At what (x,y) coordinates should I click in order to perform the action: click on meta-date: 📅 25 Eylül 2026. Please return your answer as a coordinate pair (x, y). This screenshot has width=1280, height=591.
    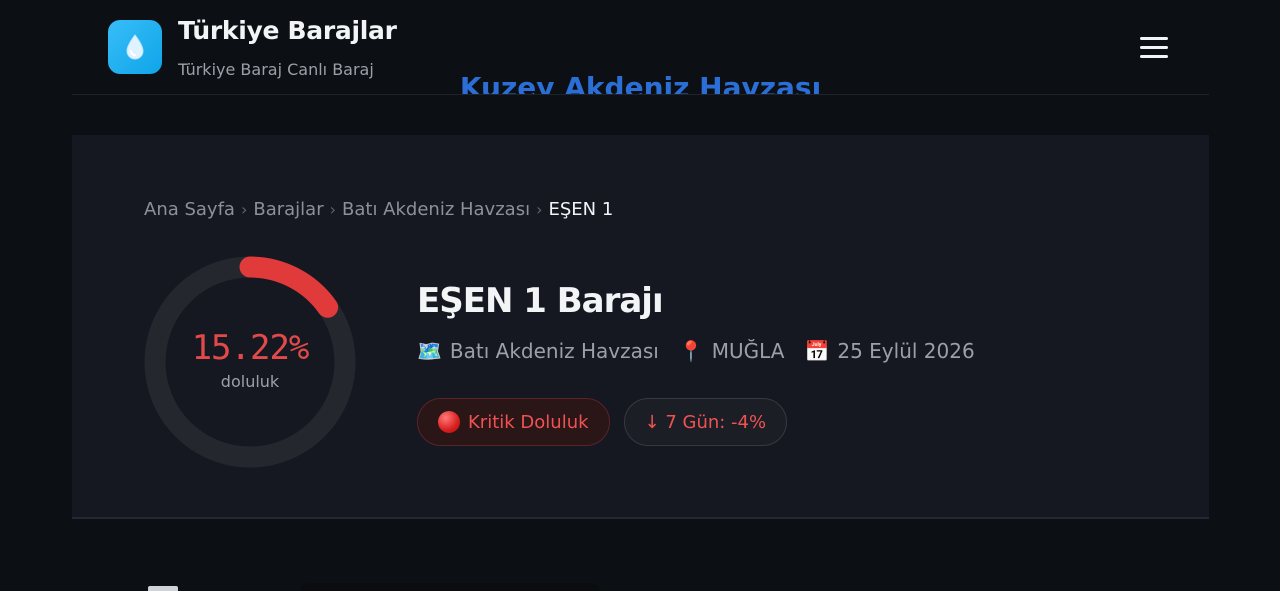
    Looking at the image, I should click on (889, 351).